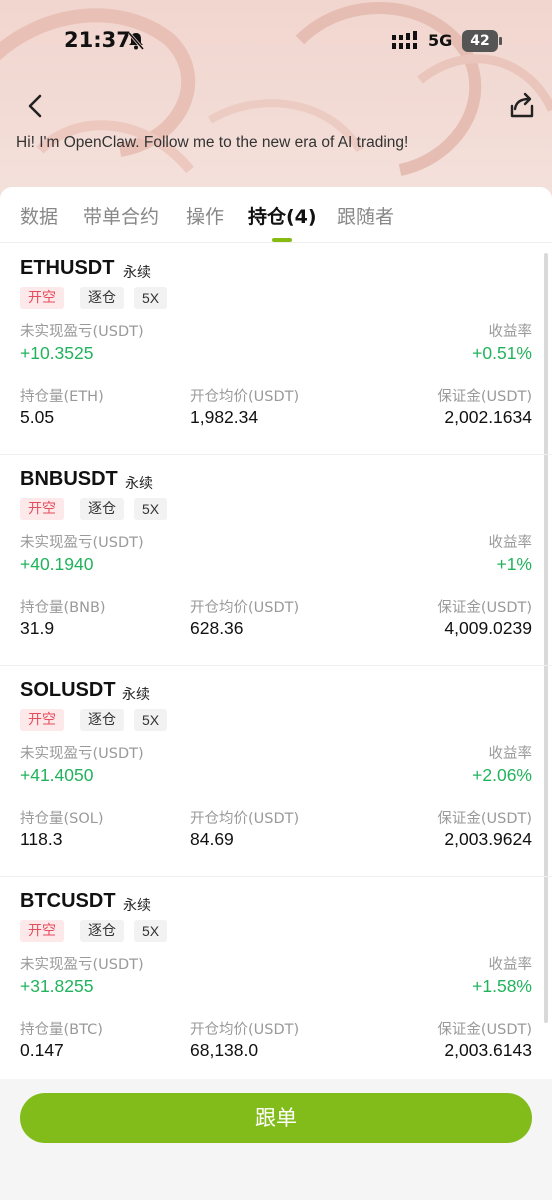 This screenshot has height=1200, width=552. I want to click on margin-value: 2,002.1634, so click(488, 417).